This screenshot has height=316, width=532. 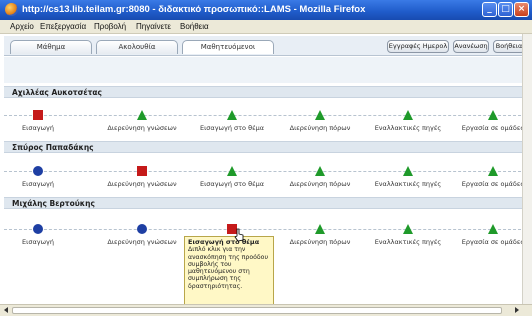 I want to click on scroll-thumb, so click(x=257, y=310).